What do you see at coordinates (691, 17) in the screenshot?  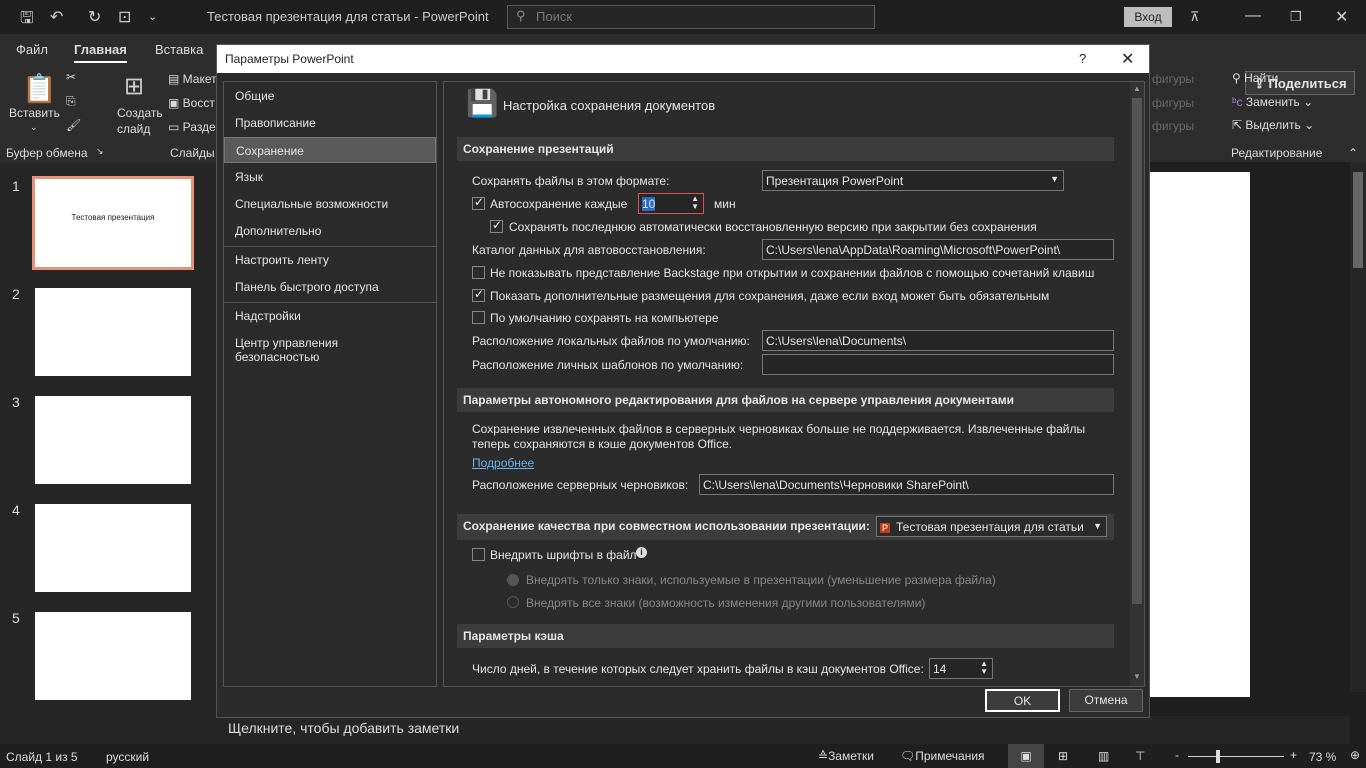 I see `search-input: ⚲ Поиск` at bounding box center [691, 17].